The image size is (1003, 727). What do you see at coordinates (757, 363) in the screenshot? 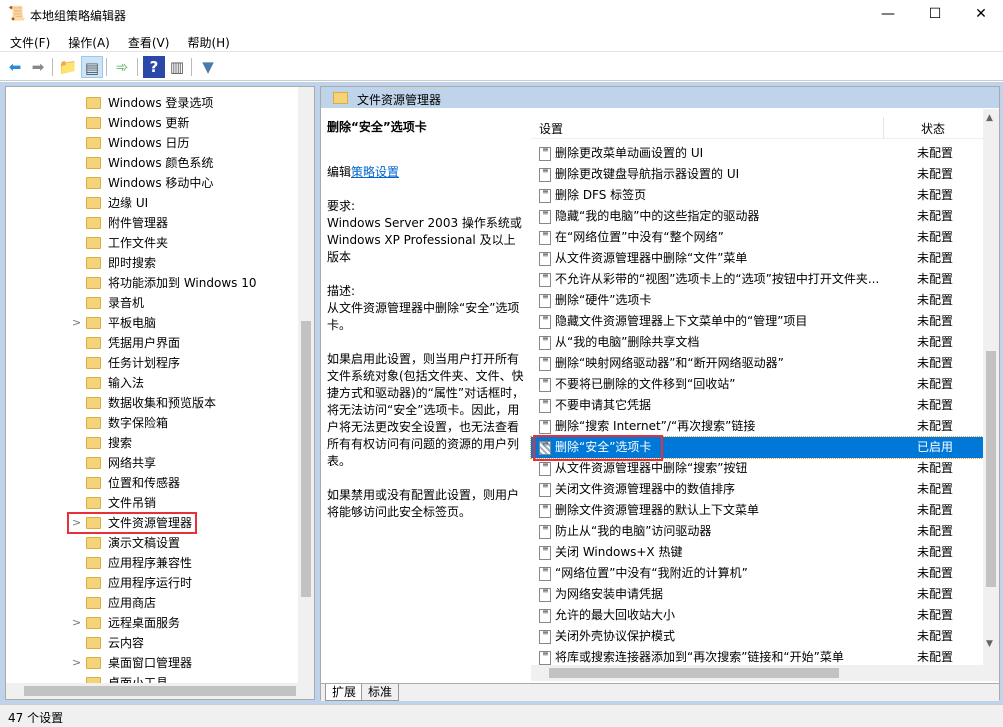
I see `policy-row: ≡ 删除“映射网络驱动器”和“断开网络驱动器” 未配置` at bounding box center [757, 363].